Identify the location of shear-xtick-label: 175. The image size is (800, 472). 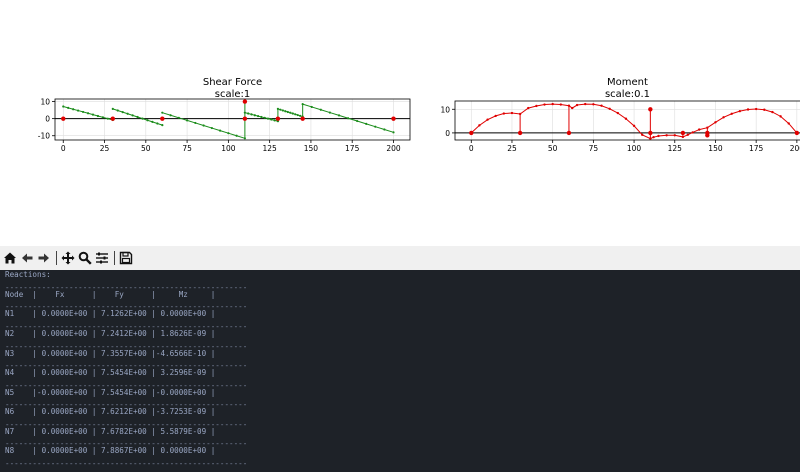
(352, 148).